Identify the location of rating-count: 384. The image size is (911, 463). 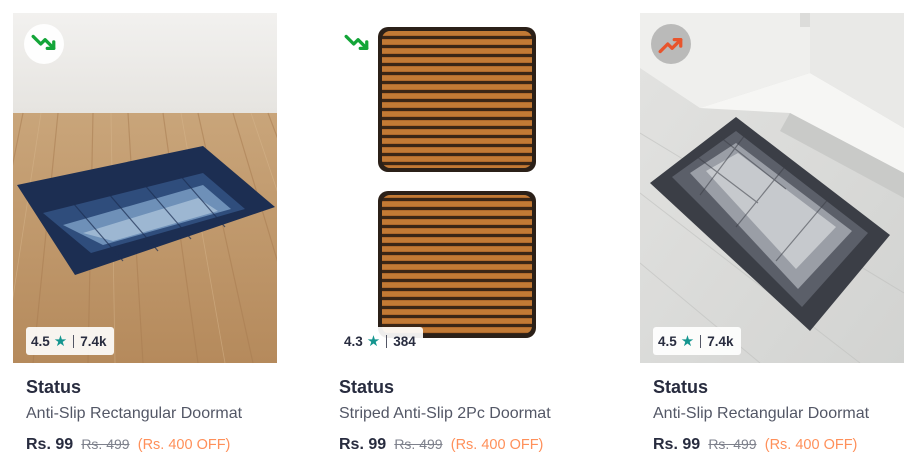
(404, 341).